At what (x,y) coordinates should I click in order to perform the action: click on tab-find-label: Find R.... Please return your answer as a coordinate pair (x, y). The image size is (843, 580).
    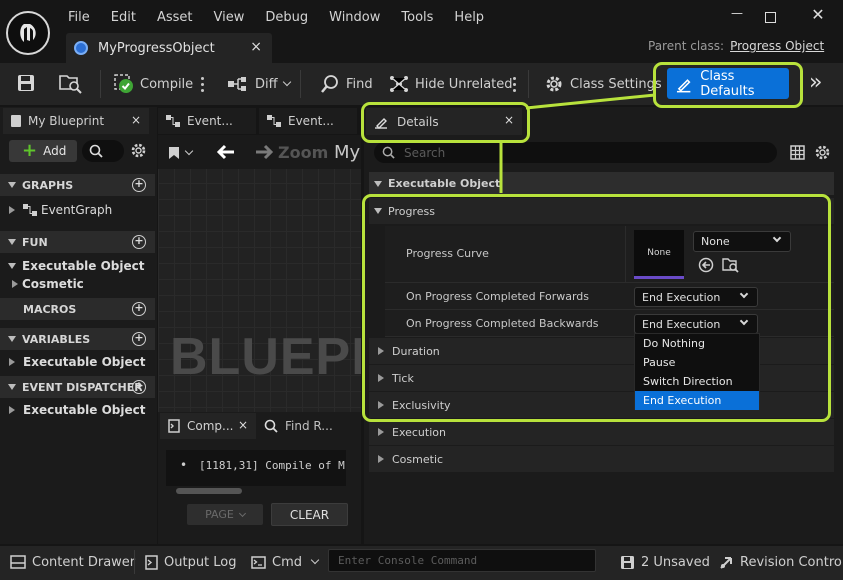
    Looking at the image, I should click on (309, 426).